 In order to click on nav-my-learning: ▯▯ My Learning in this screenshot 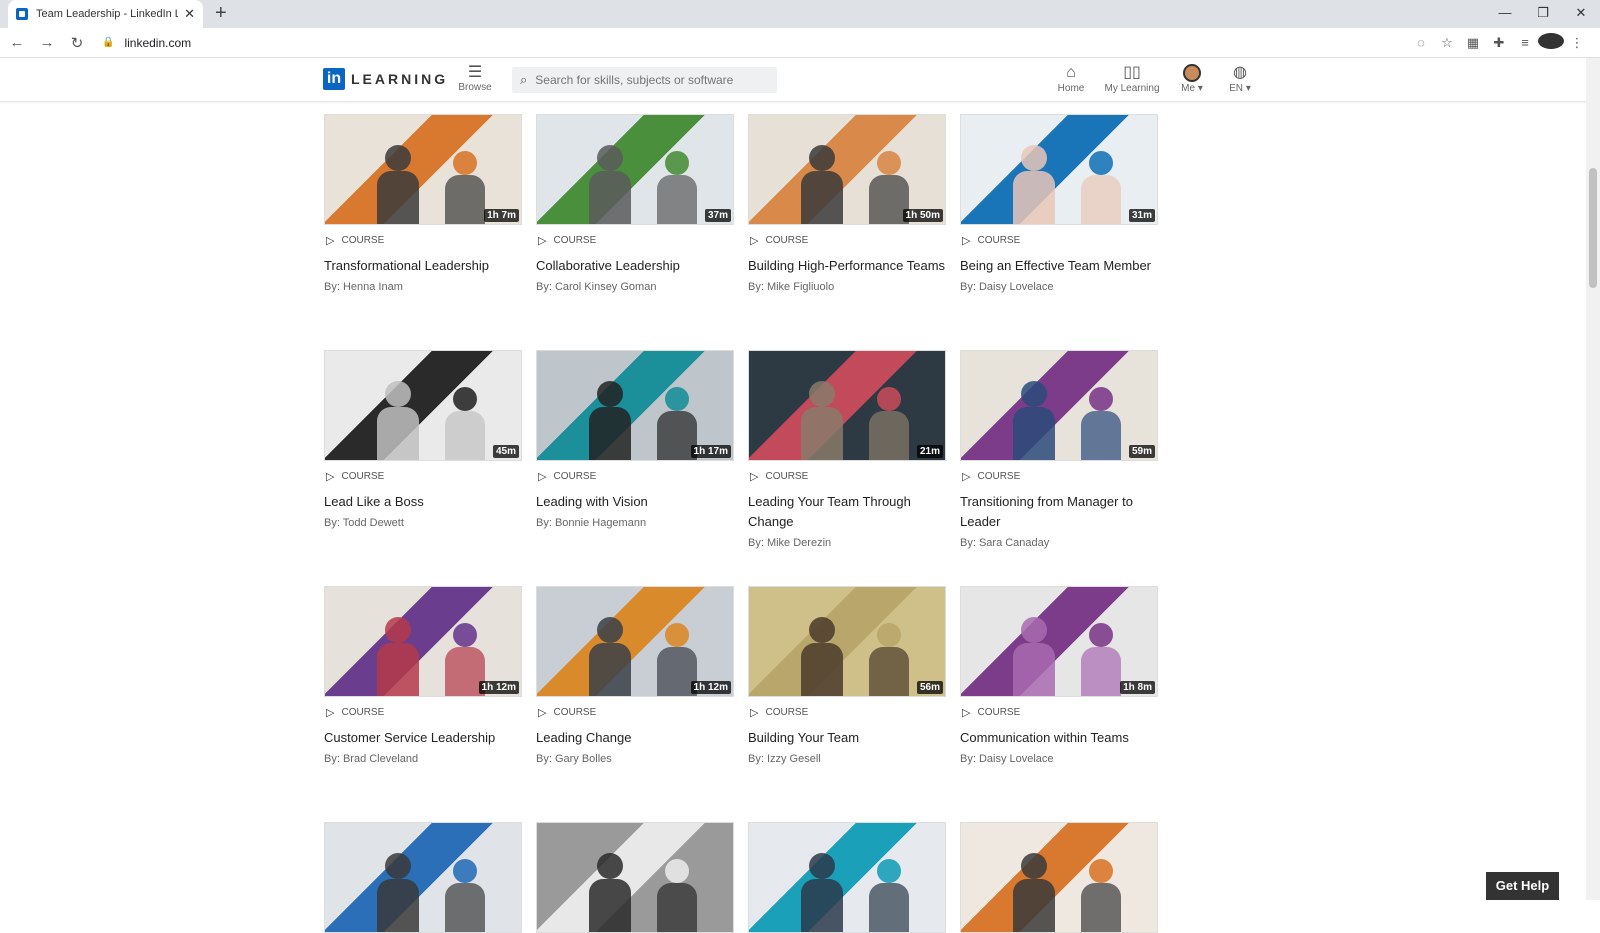, I will do `click(1132, 79)`.